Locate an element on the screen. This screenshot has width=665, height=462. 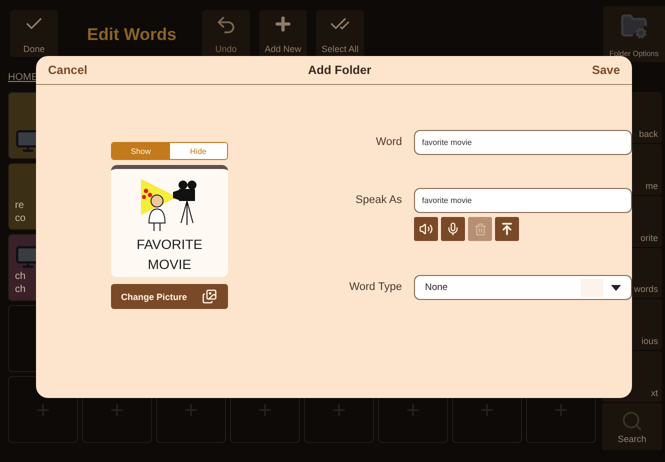
upload-icon is located at coordinates (507, 229).